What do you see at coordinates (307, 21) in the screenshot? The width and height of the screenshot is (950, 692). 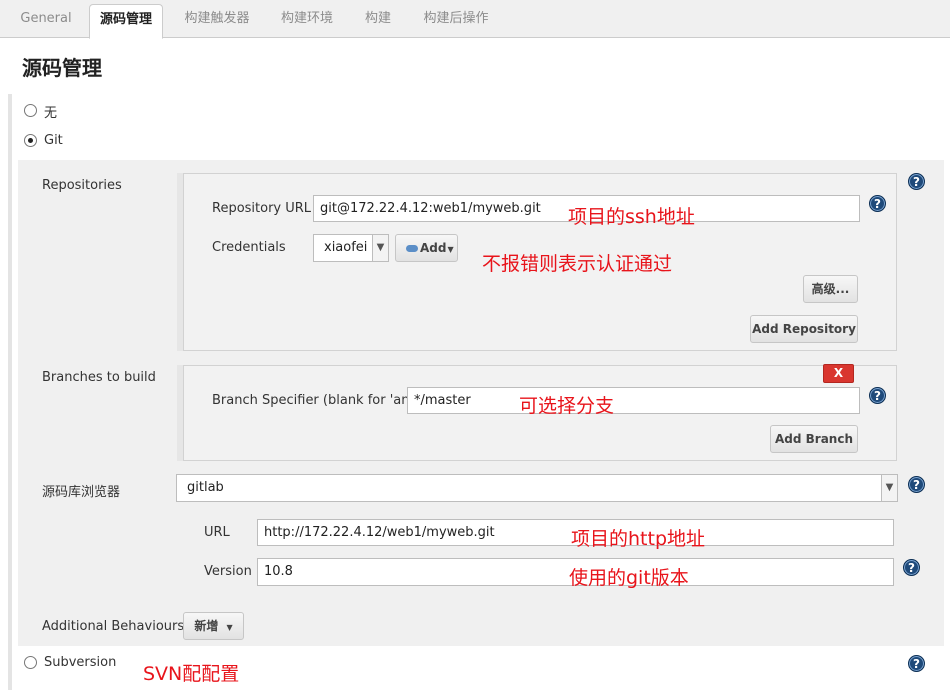 I see `tab-build-environment: 构建环境` at bounding box center [307, 21].